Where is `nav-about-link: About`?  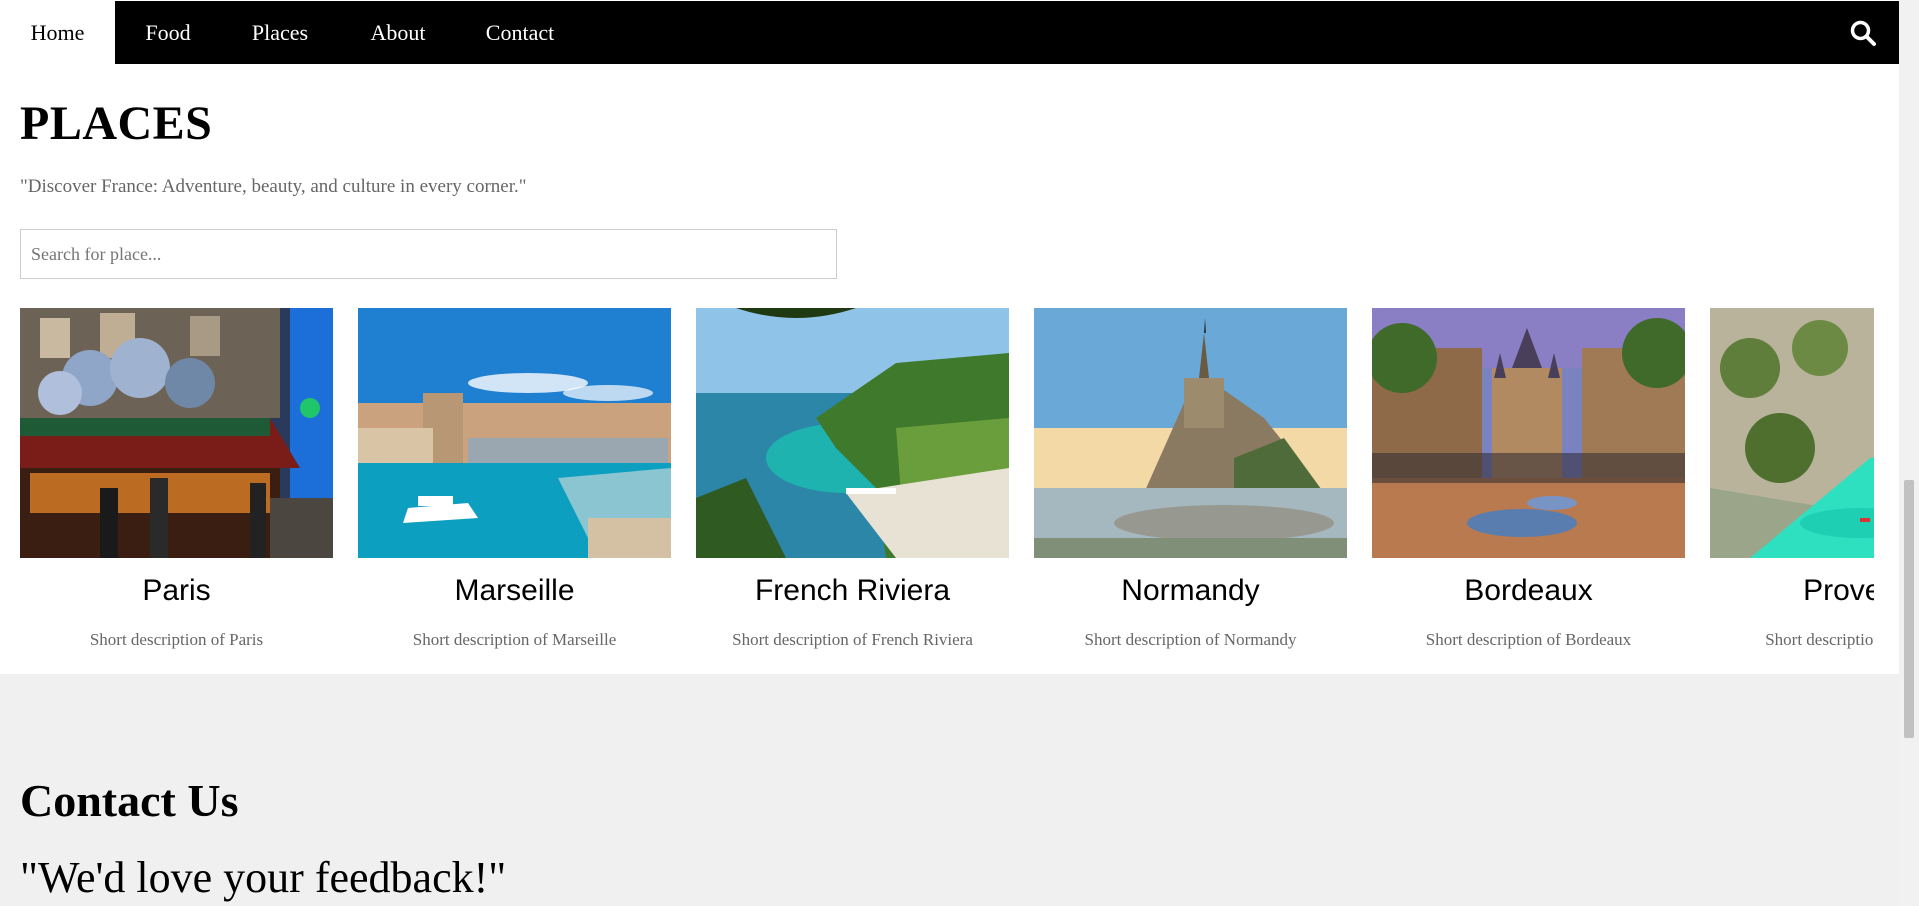 nav-about-link: About is located at coordinates (398, 32).